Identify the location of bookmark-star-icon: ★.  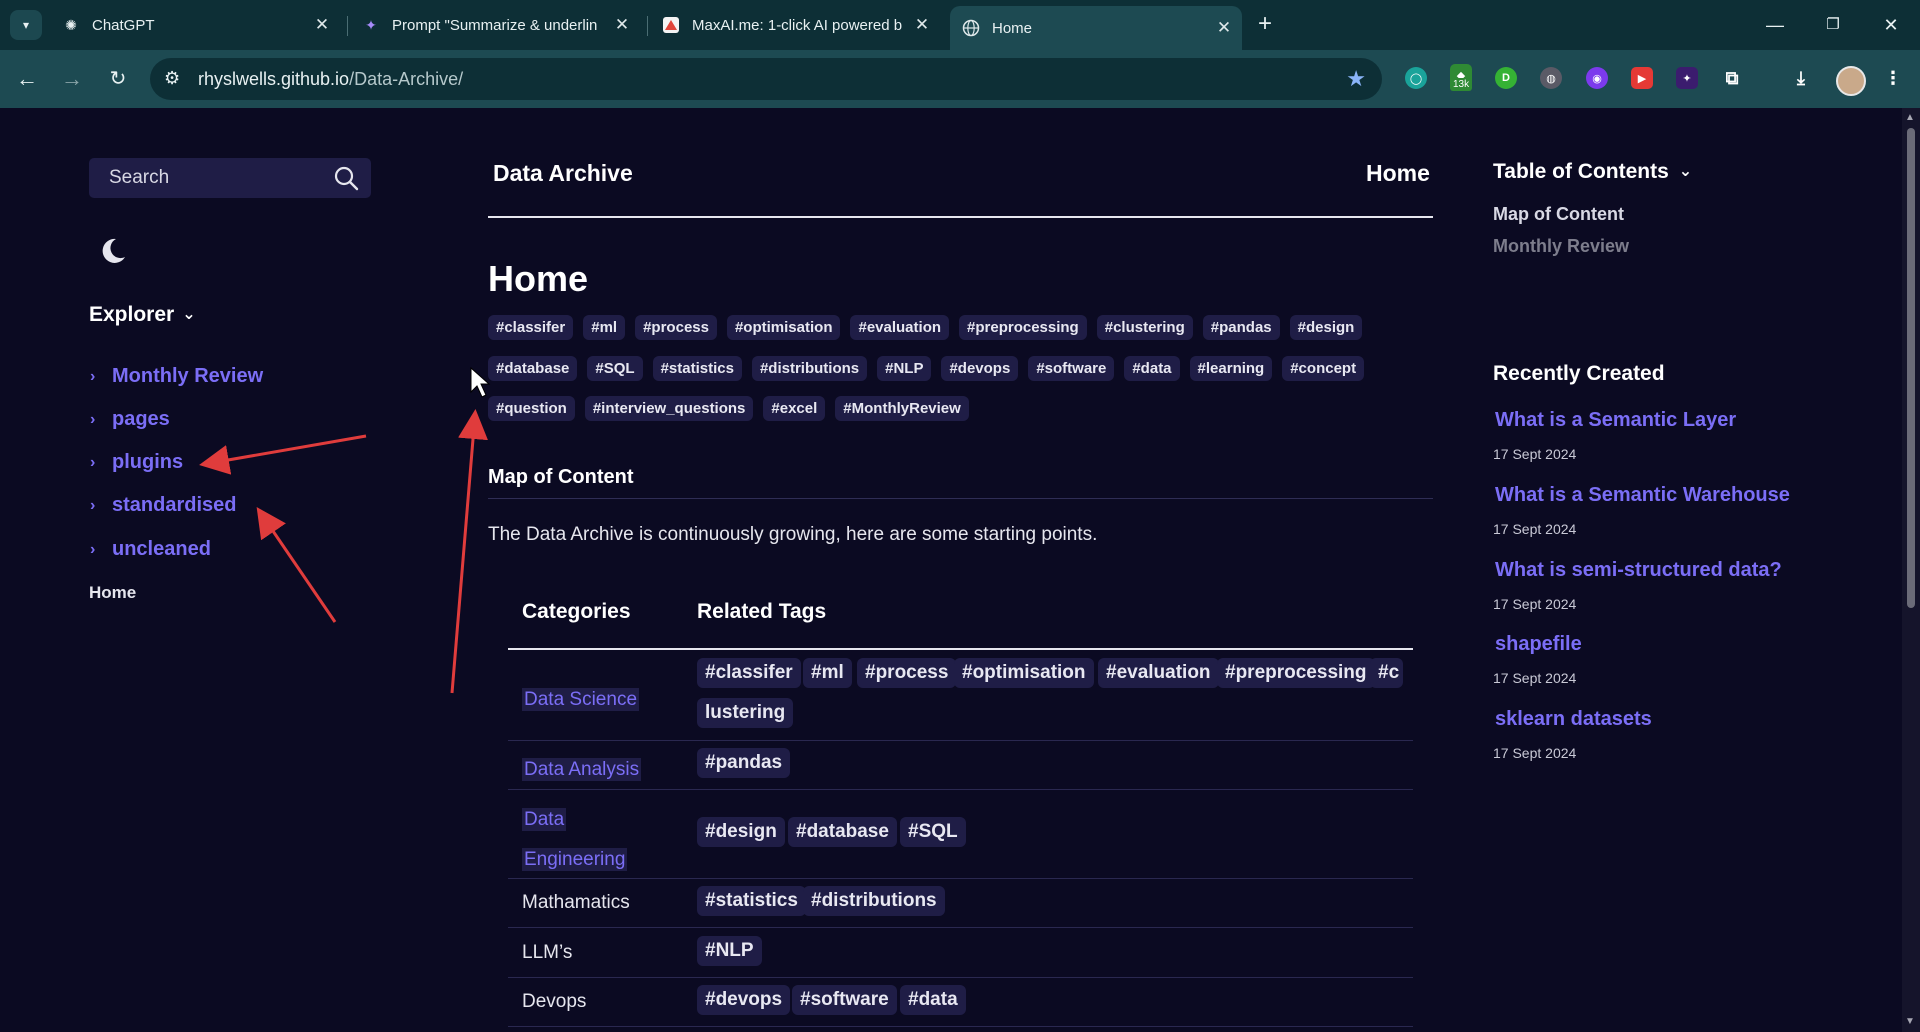
(1356, 79).